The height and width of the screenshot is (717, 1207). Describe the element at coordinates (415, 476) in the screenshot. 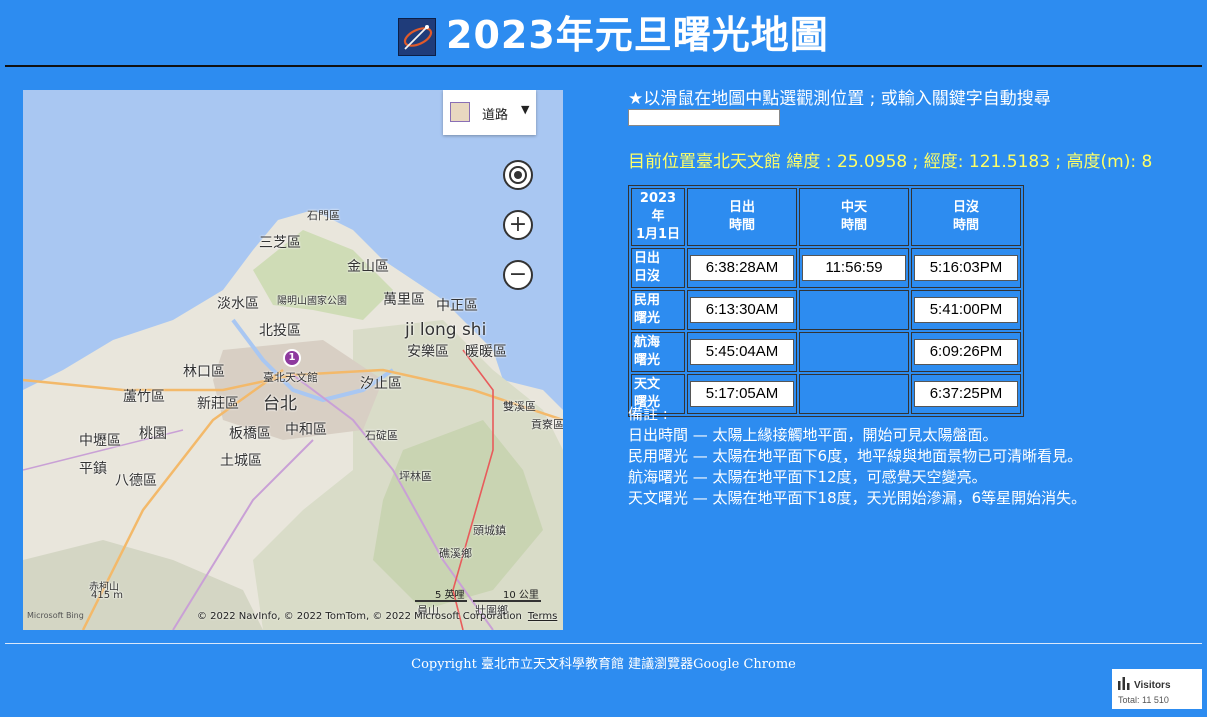

I see `map-label: 坪林區` at that location.